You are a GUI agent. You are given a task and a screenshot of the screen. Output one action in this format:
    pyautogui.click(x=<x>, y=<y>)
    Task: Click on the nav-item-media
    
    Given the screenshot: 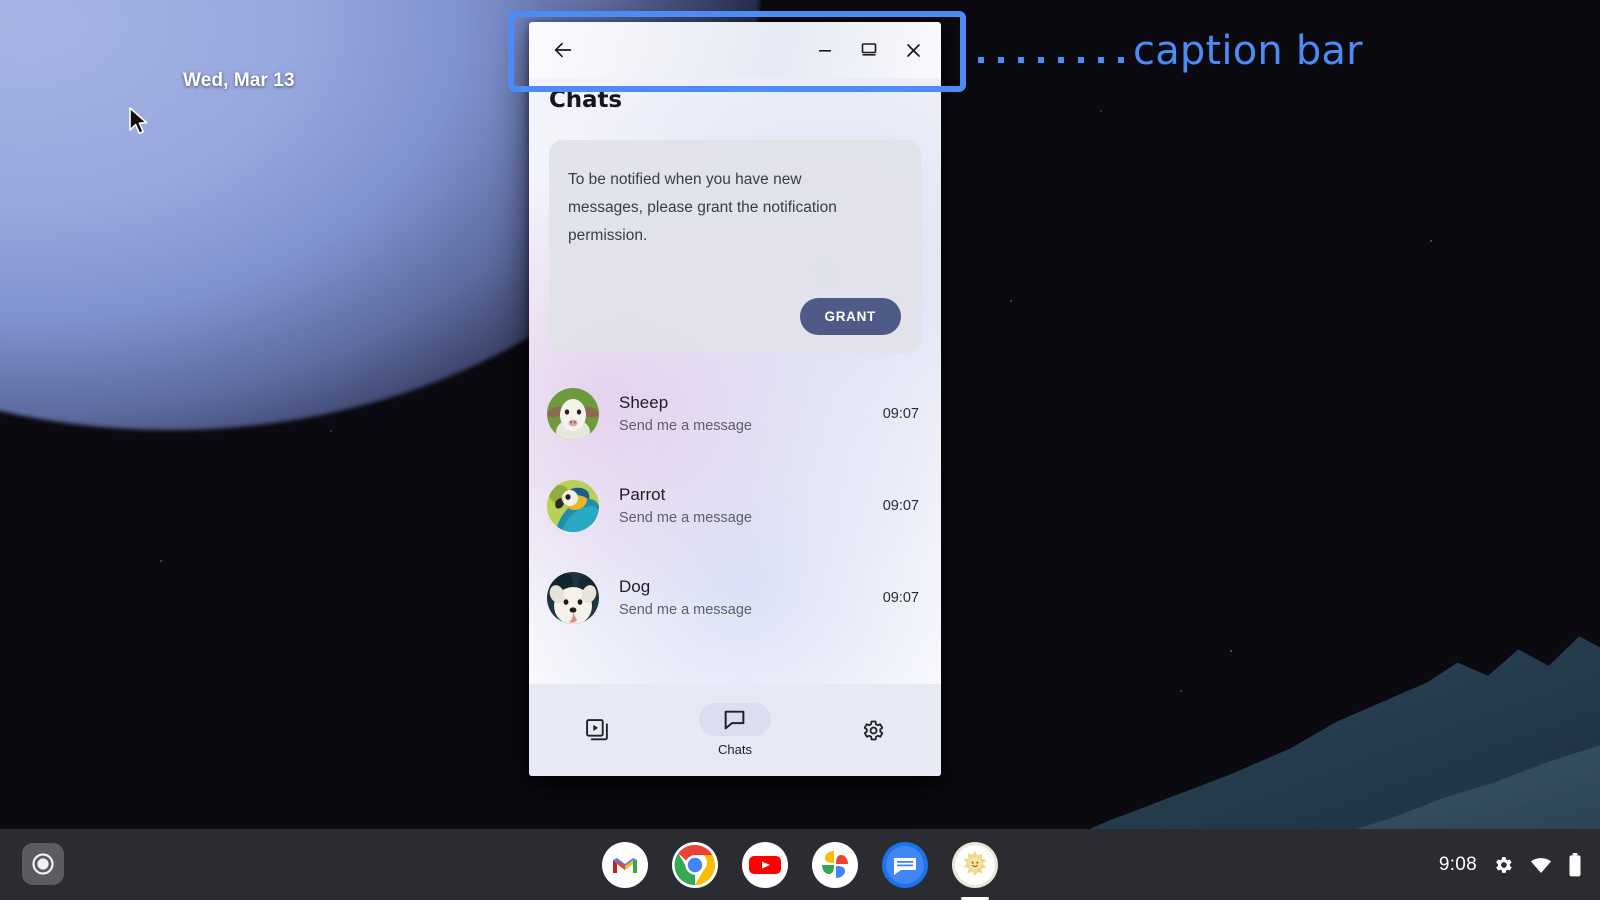 What is the action you would take?
    pyautogui.click(x=597, y=730)
    